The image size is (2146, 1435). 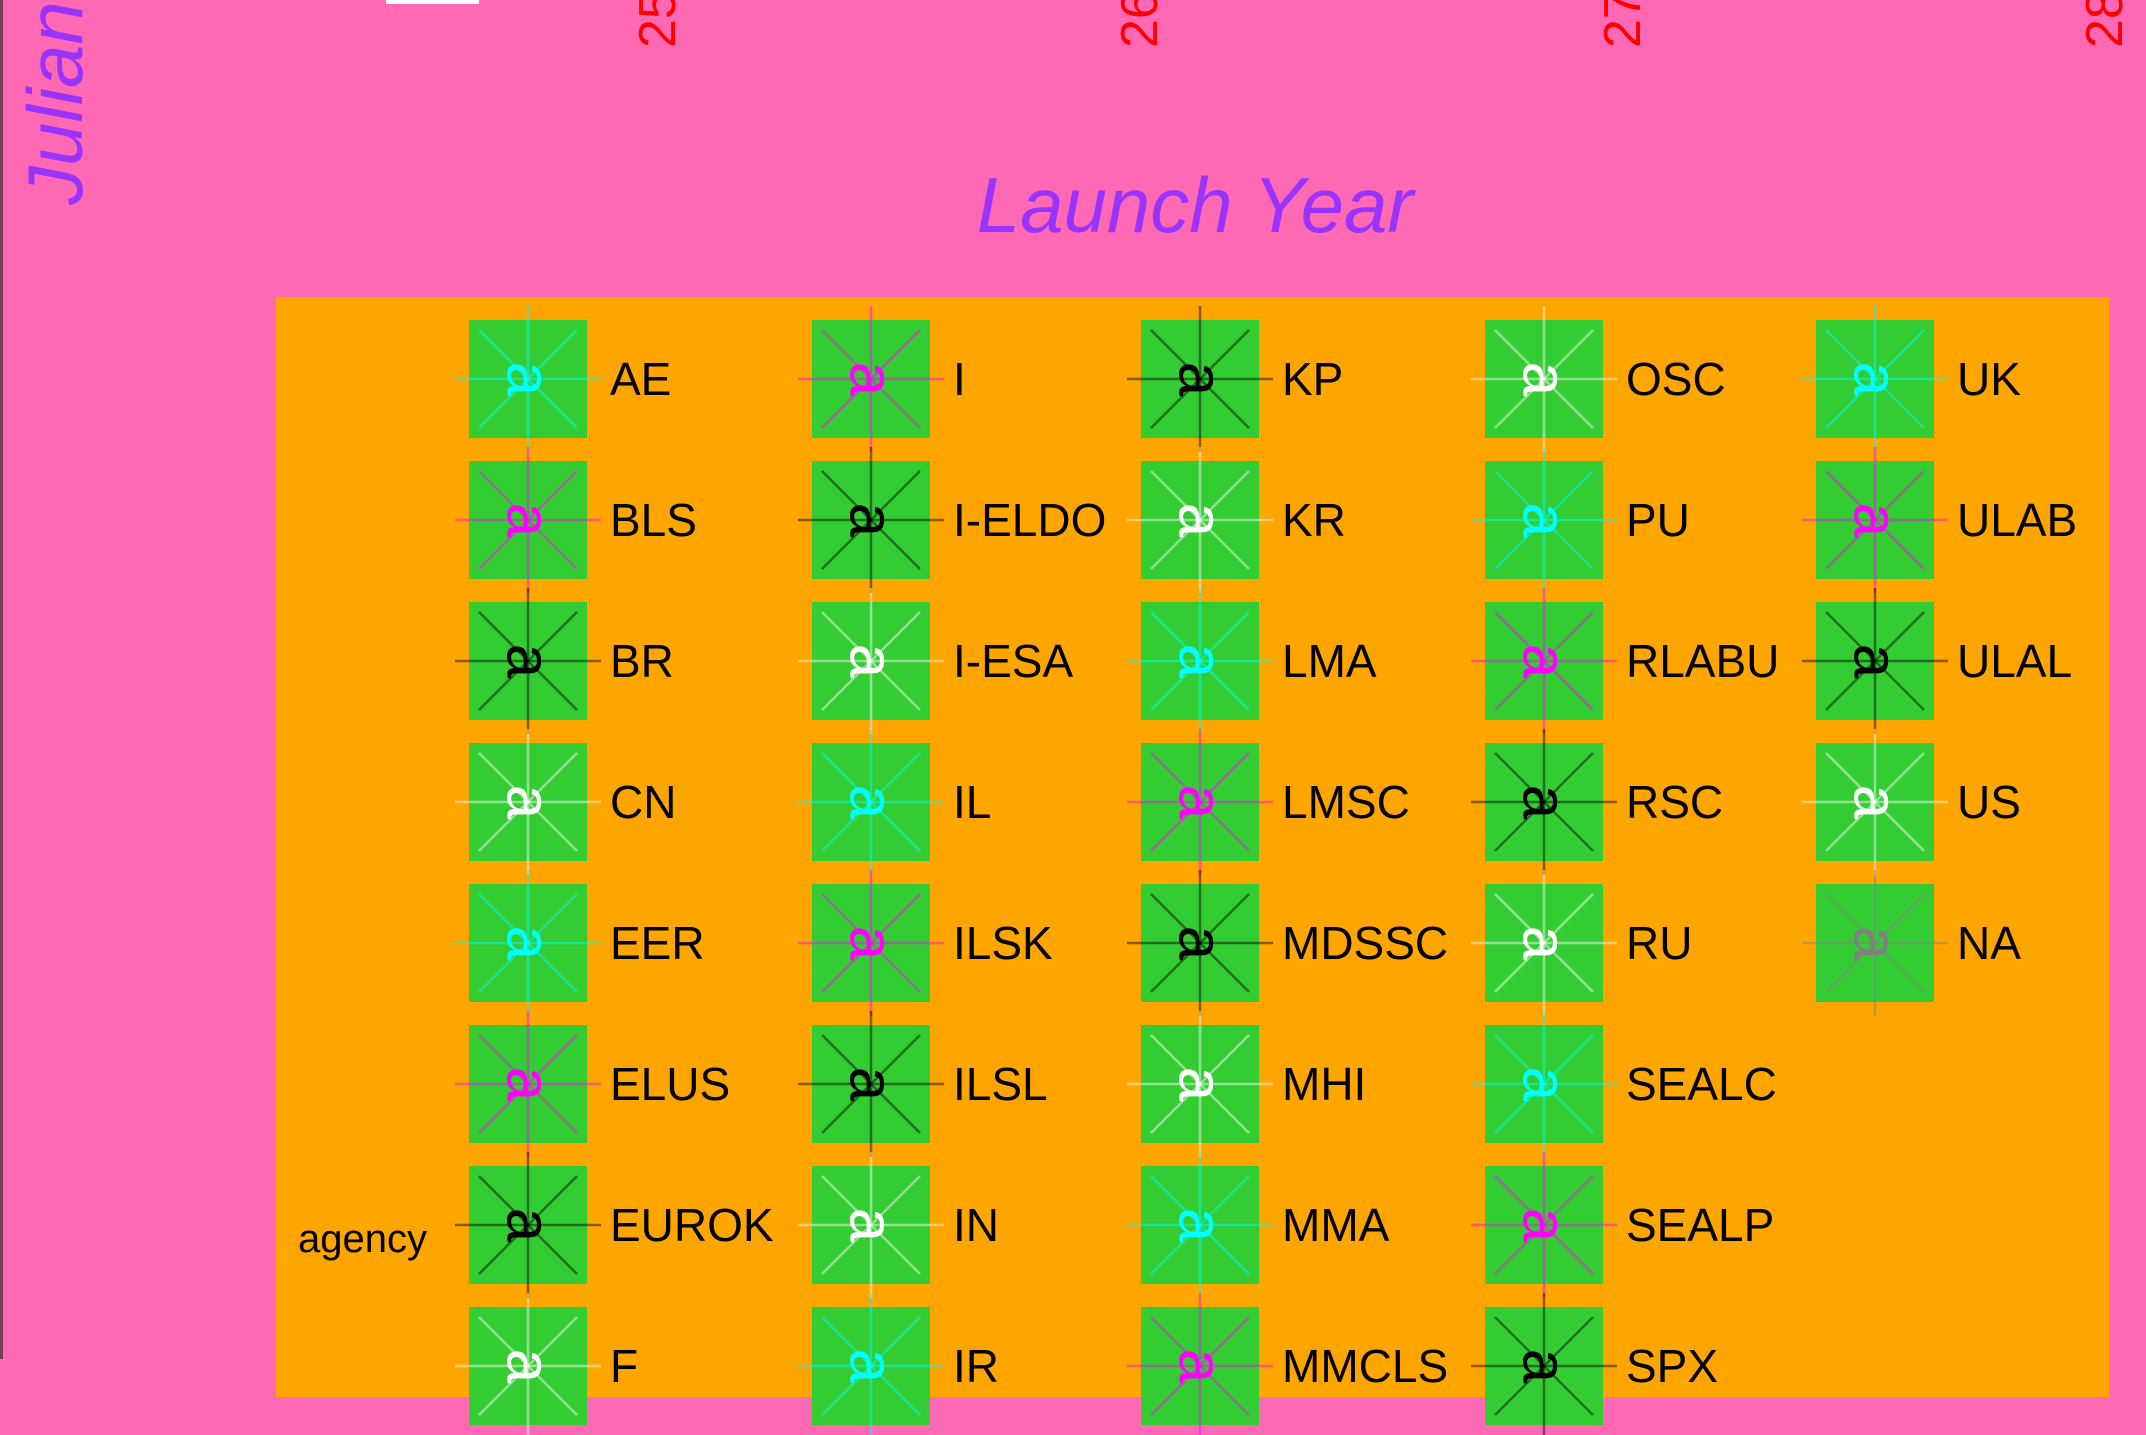 I want to click on legend-label: I-ESA, so click(x=1013, y=661).